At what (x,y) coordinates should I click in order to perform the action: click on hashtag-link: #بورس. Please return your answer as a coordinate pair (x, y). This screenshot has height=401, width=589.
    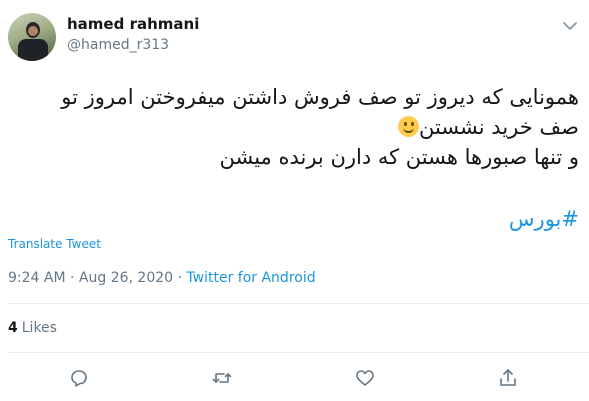
    Looking at the image, I should click on (544, 219).